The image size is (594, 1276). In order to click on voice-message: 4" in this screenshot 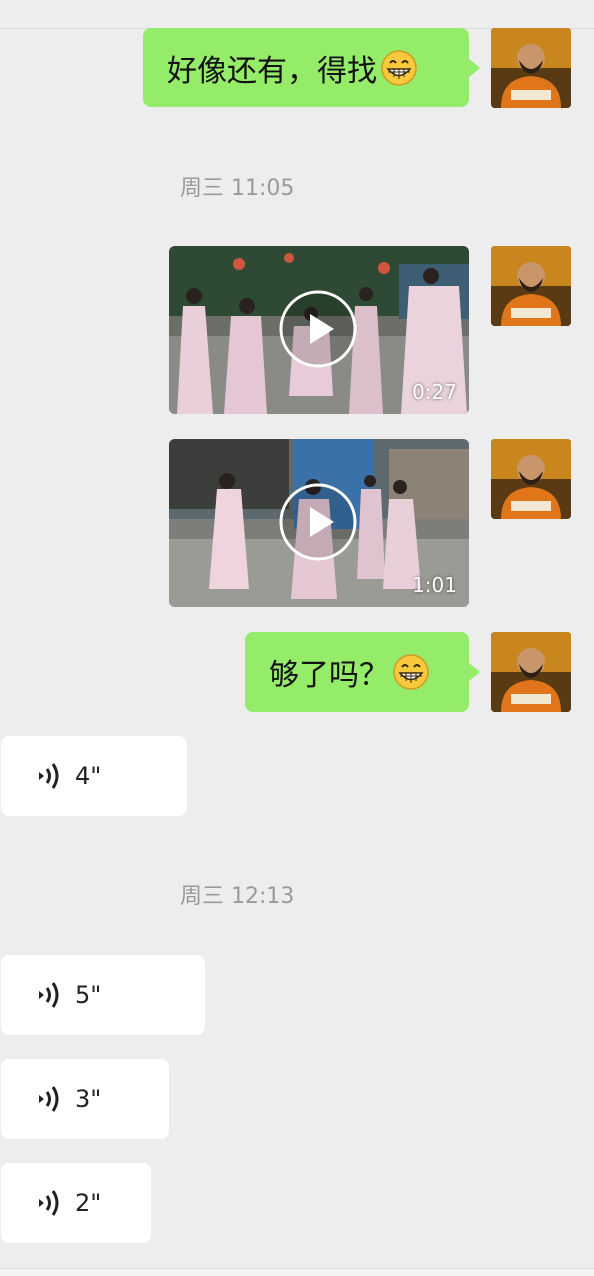, I will do `click(94, 776)`.